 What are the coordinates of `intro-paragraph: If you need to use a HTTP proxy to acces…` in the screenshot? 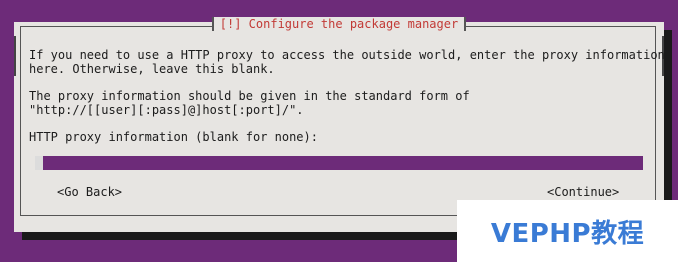 It's located at (347, 62).